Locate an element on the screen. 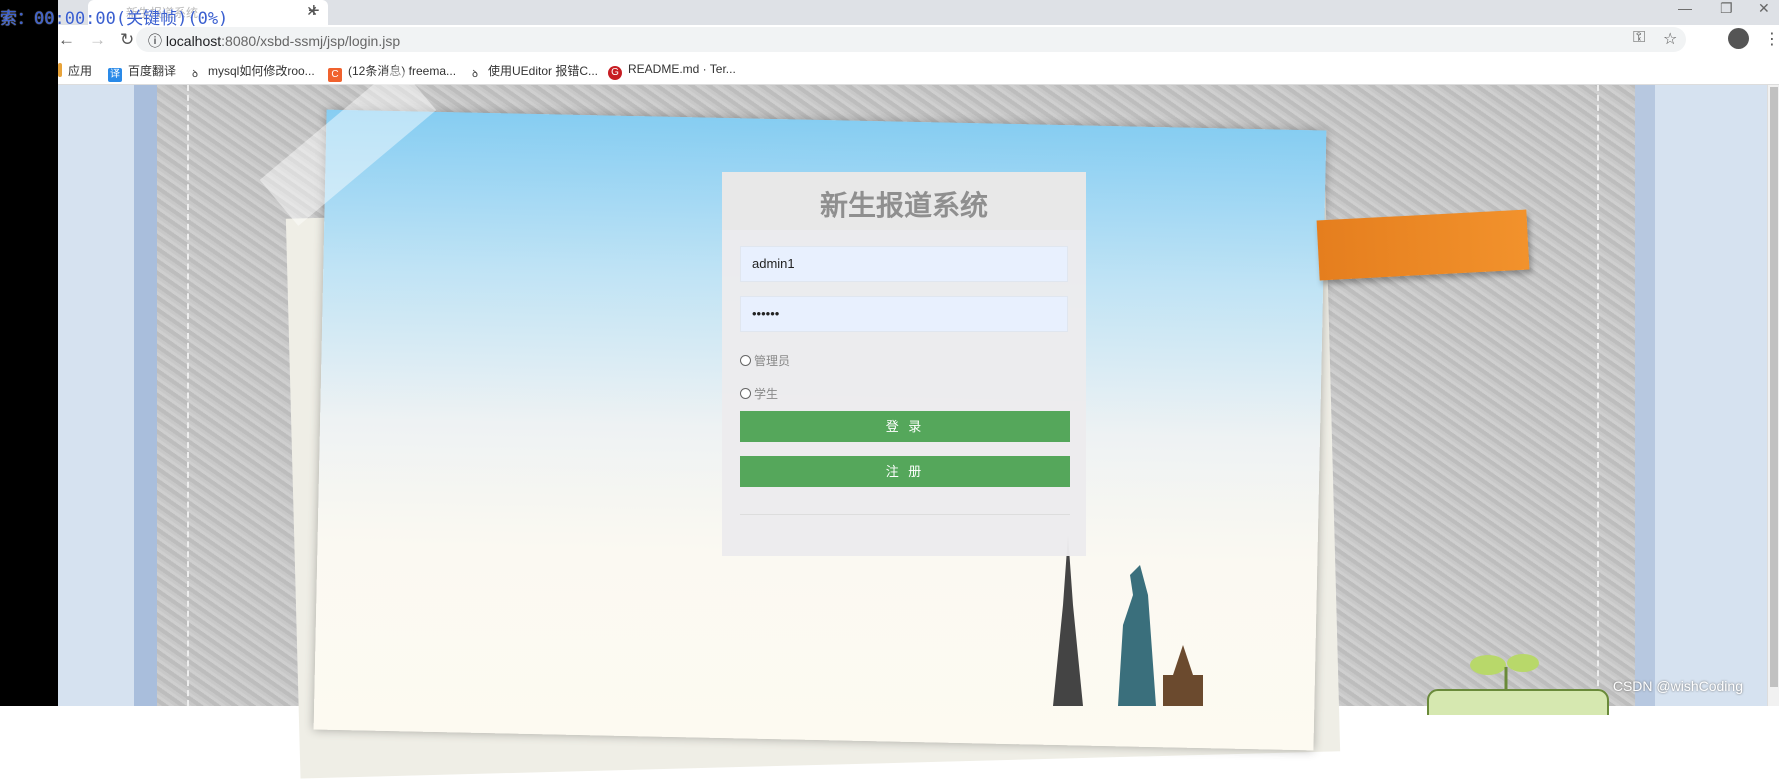 This screenshot has width=1779, height=779. scrollbar is located at coordinates (1773, 395).